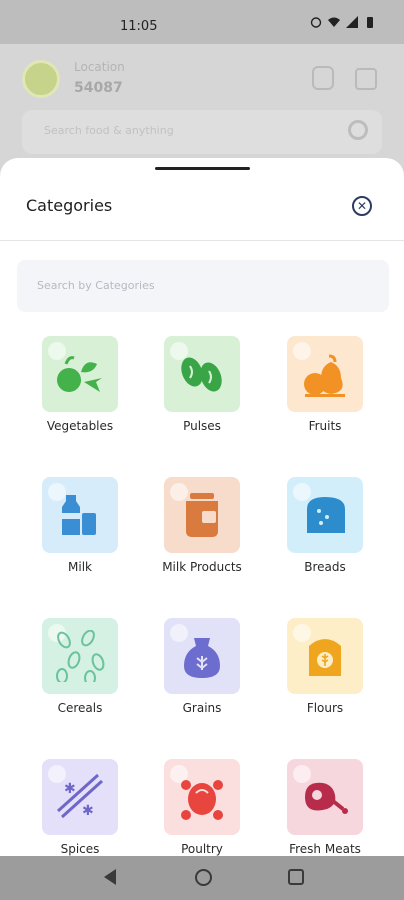 This screenshot has width=404, height=900. Describe the element at coordinates (203, 286) in the screenshot. I see `category-search-input: Search by Categories` at that location.